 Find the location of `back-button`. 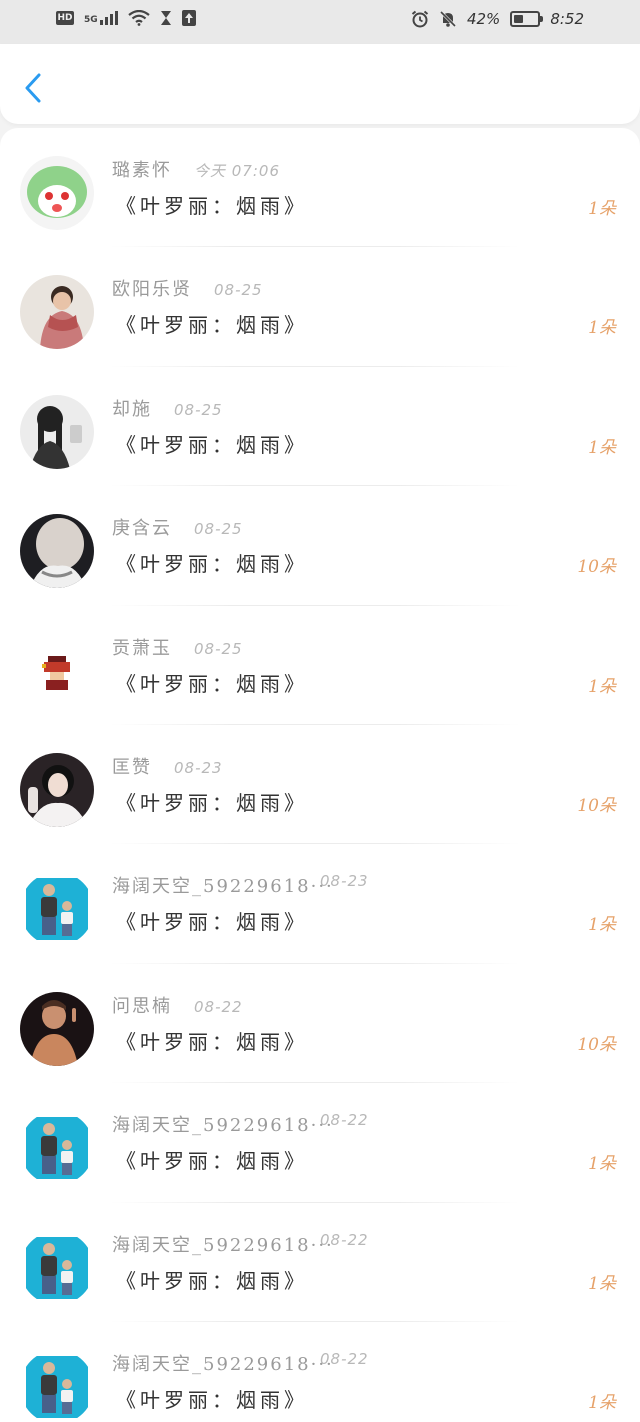

back-button is located at coordinates (34, 88).